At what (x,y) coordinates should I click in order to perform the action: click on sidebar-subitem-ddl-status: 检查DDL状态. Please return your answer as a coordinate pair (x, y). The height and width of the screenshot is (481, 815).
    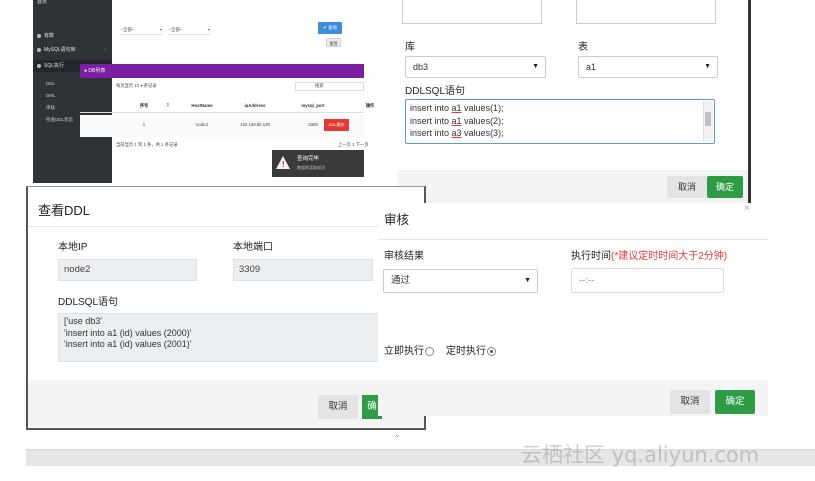
    Looking at the image, I should click on (59, 120).